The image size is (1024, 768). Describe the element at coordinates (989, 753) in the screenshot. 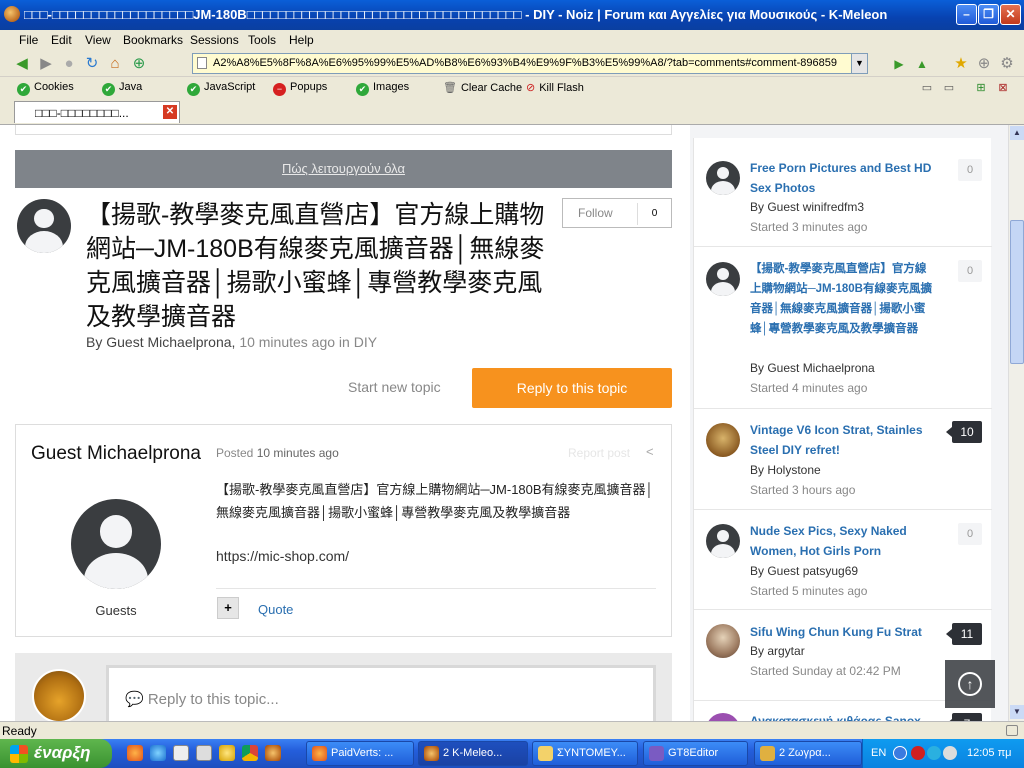

I see `clock: 12:05 πμ` at that location.